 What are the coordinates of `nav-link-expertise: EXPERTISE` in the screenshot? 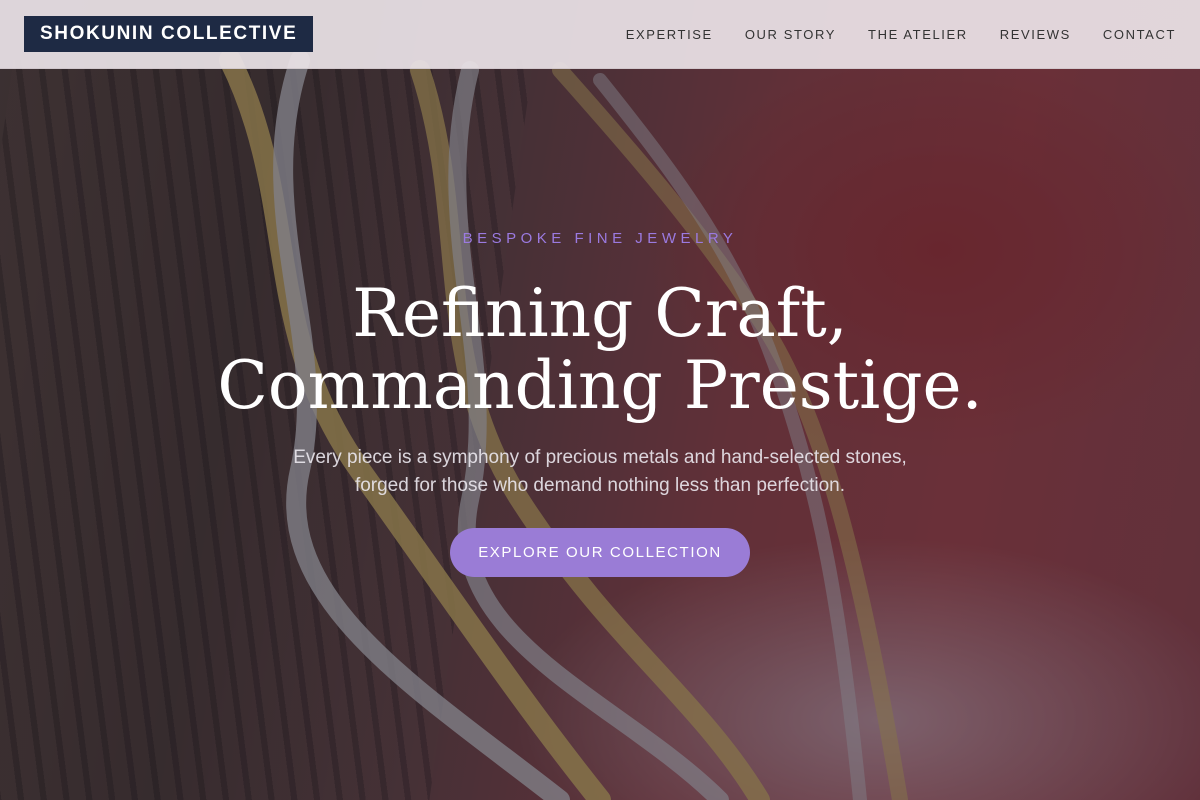 It's located at (669, 34).